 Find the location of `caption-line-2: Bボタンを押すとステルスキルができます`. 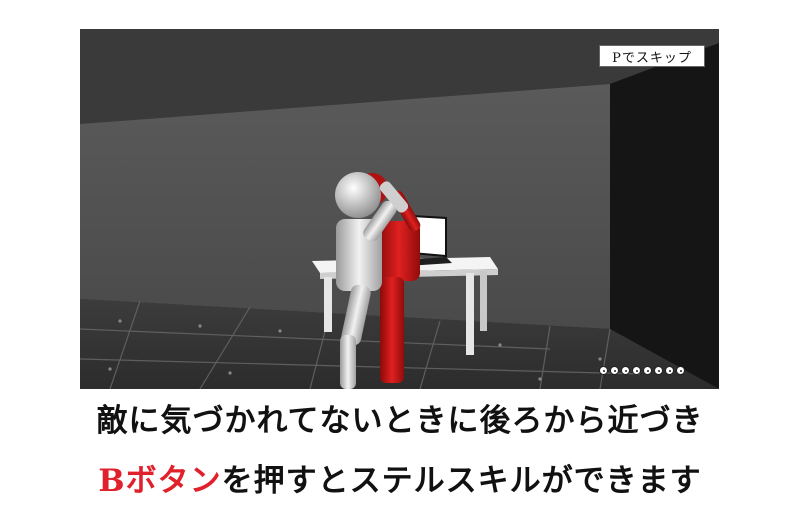

caption-line-2: Bボタンを押すとステルスキルができます is located at coordinates (400, 477).